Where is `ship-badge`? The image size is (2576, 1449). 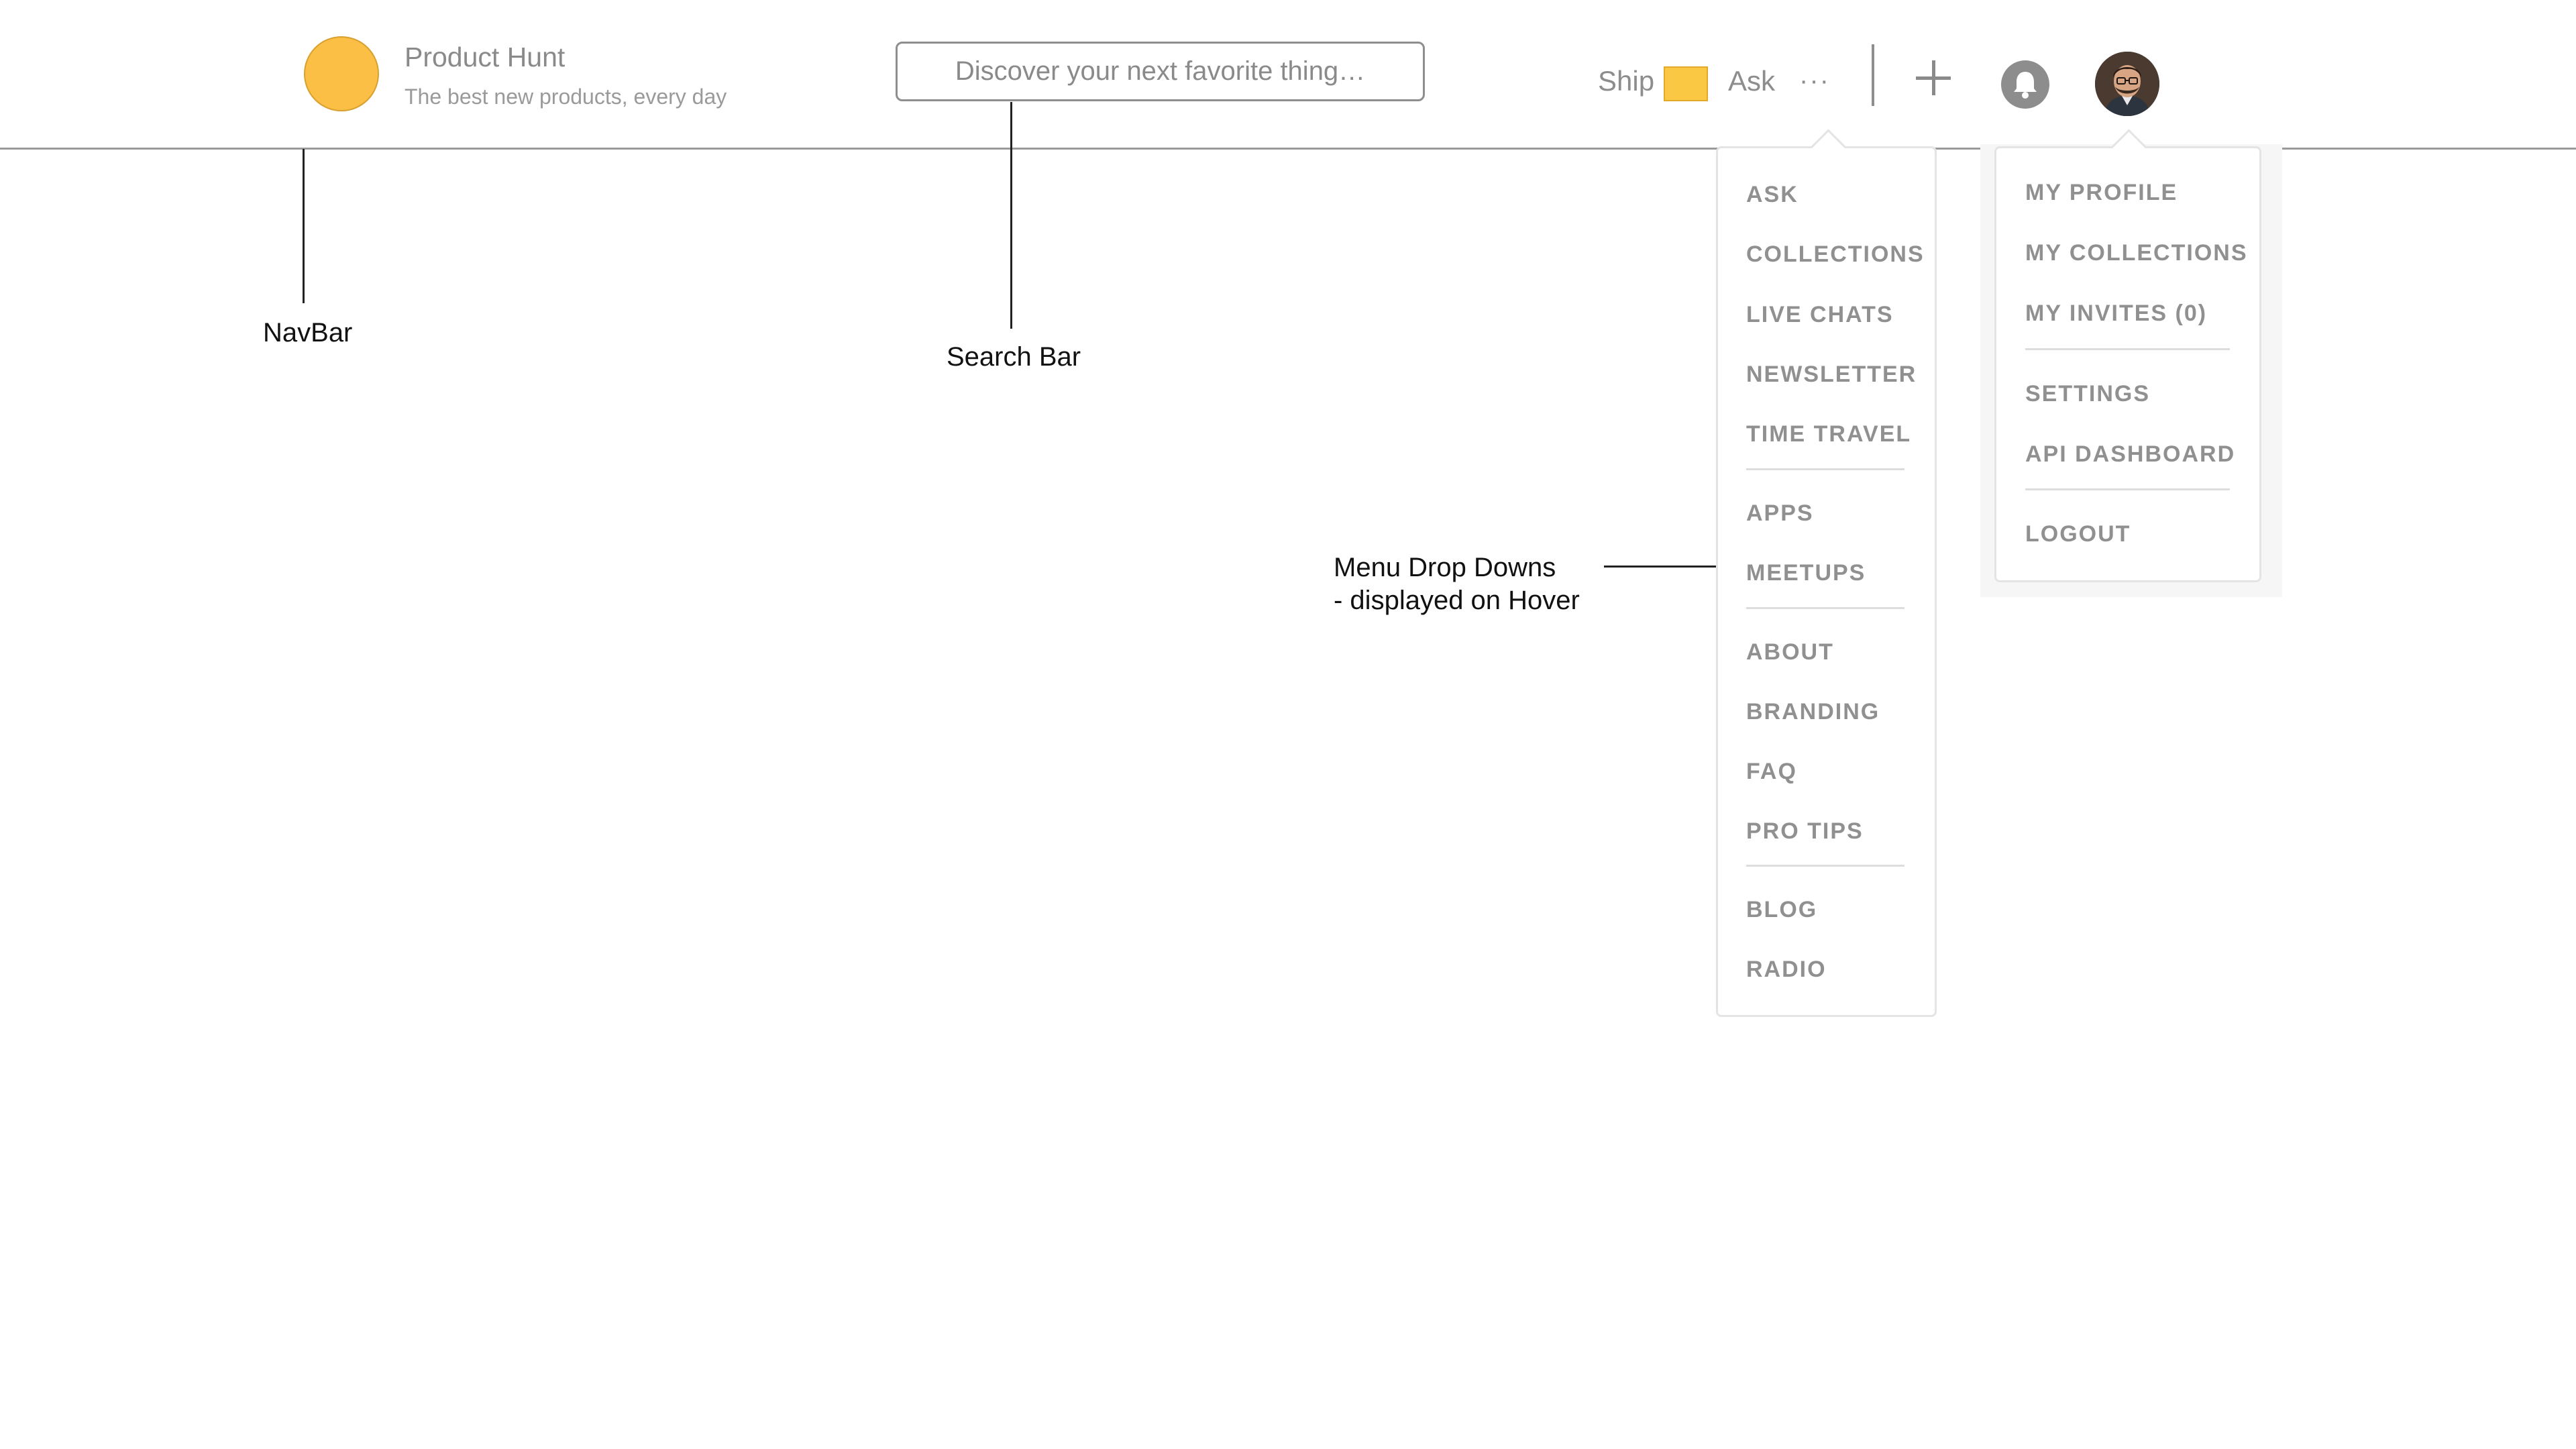 ship-badge is located at coordinates (1686, 83).